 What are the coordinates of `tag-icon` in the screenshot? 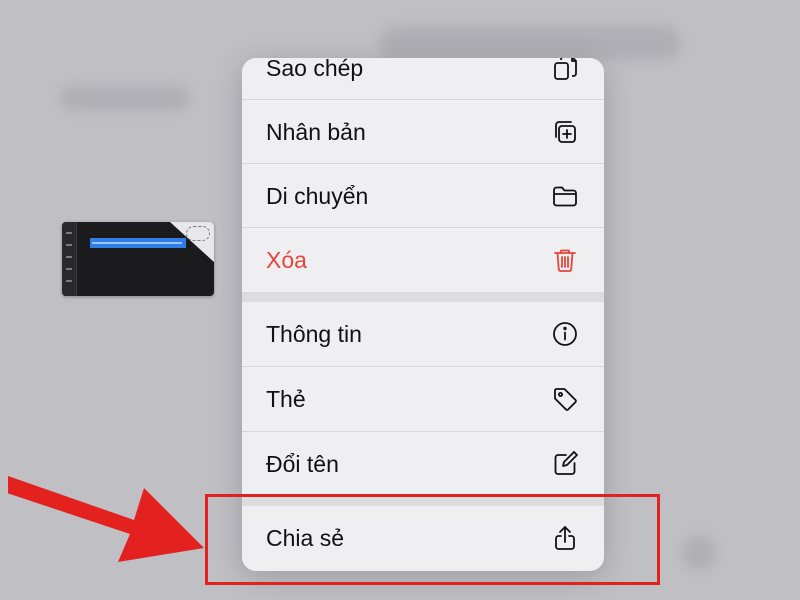 It's located at (565, 399).